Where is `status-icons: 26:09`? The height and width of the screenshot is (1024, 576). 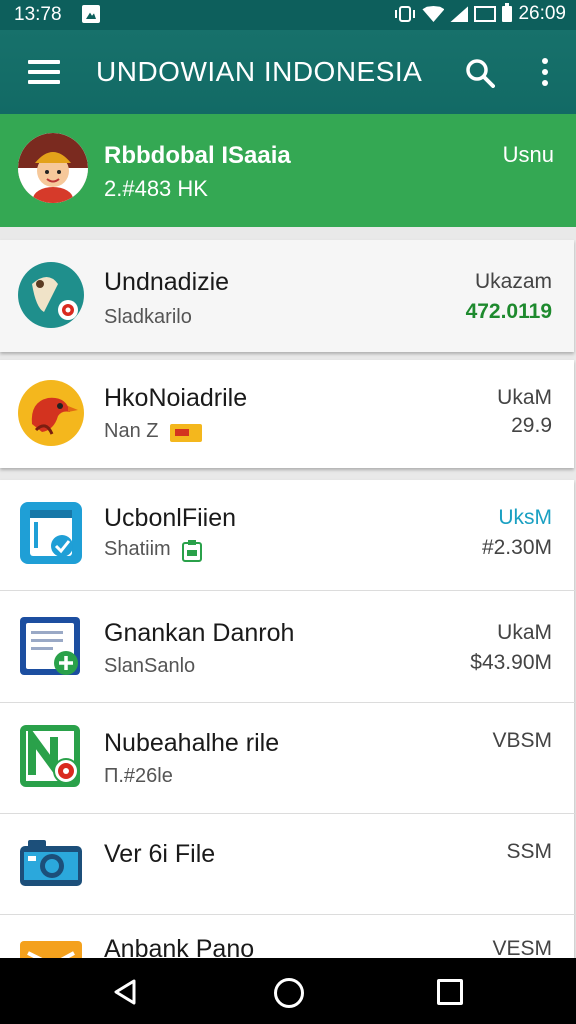 status-icons: 26:09 is located at coordinates (480, 14).